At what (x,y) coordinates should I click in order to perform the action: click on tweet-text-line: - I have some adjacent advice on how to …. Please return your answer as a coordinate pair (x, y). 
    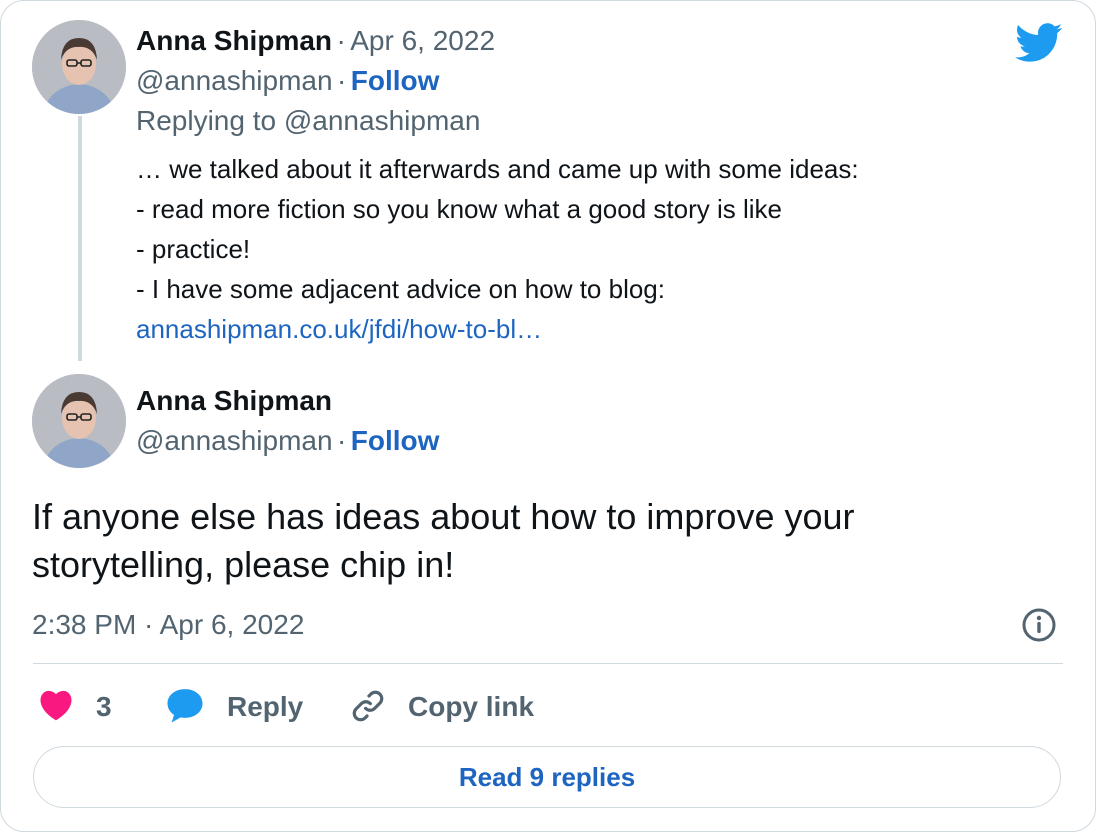
    Looking at the image, I should click on (400, 289).